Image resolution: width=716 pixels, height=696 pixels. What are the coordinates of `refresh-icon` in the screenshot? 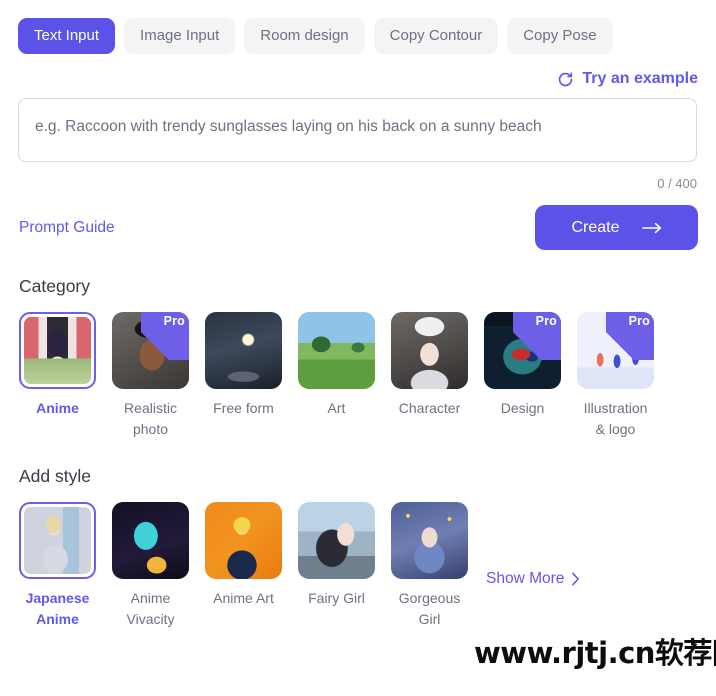 It's located at (565, 79).